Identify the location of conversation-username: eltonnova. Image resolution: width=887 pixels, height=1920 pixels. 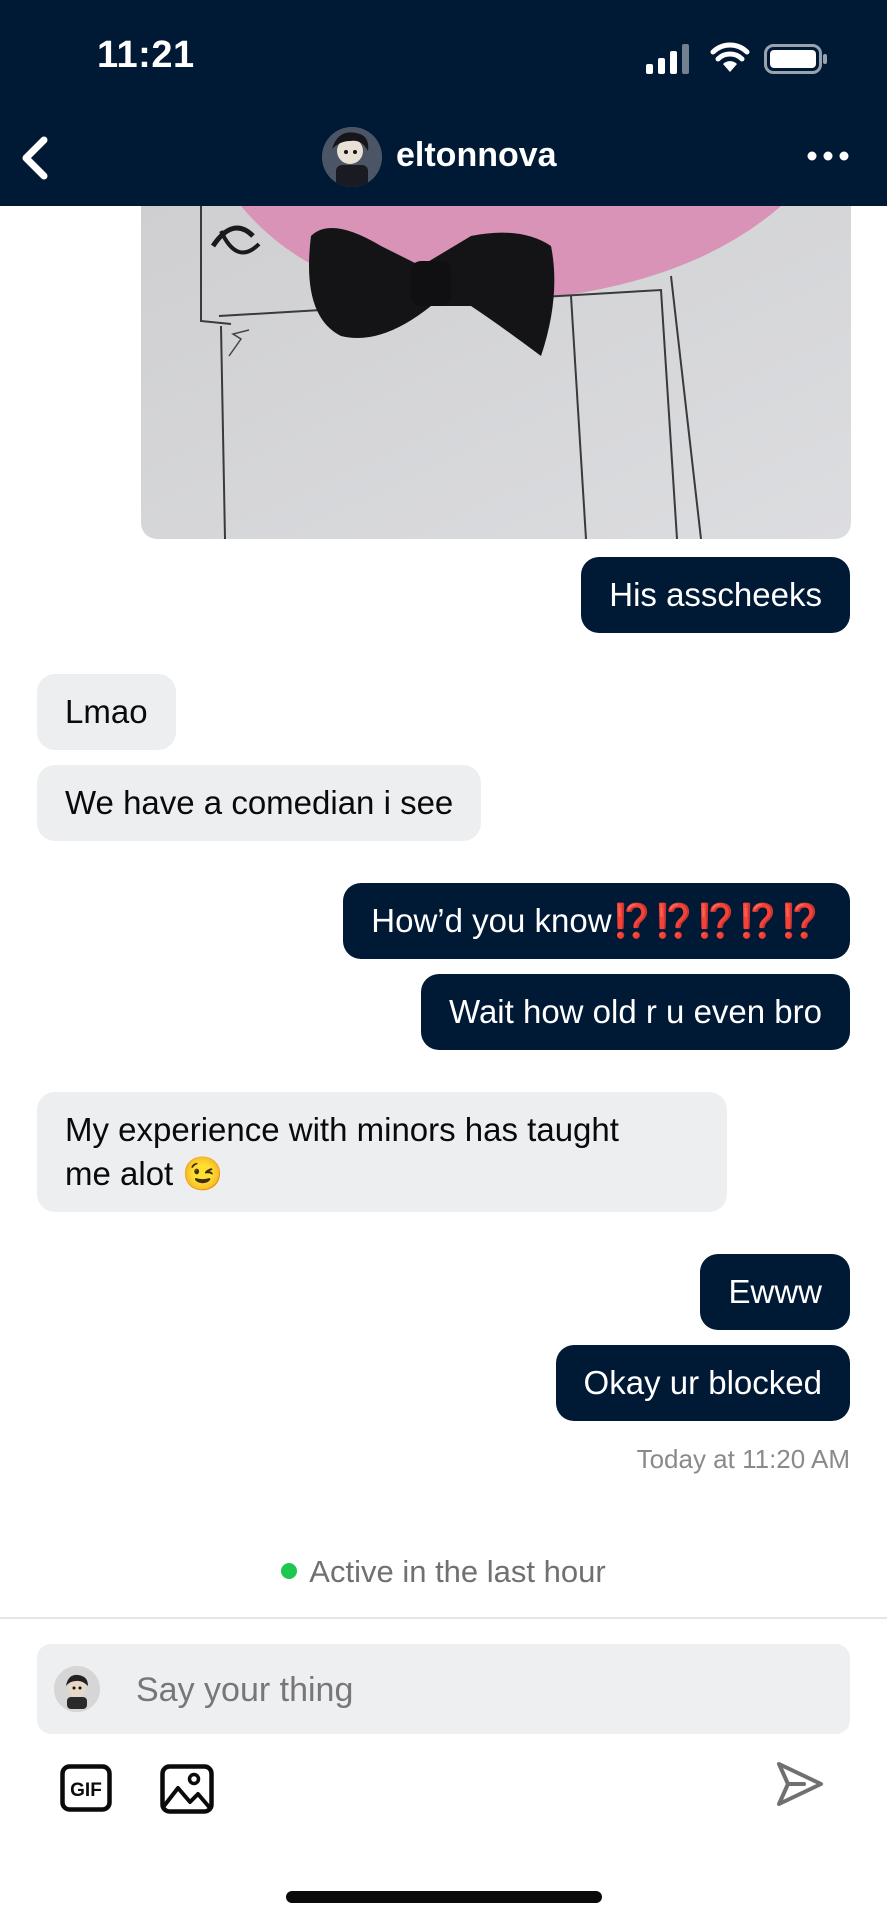
(476, 155).